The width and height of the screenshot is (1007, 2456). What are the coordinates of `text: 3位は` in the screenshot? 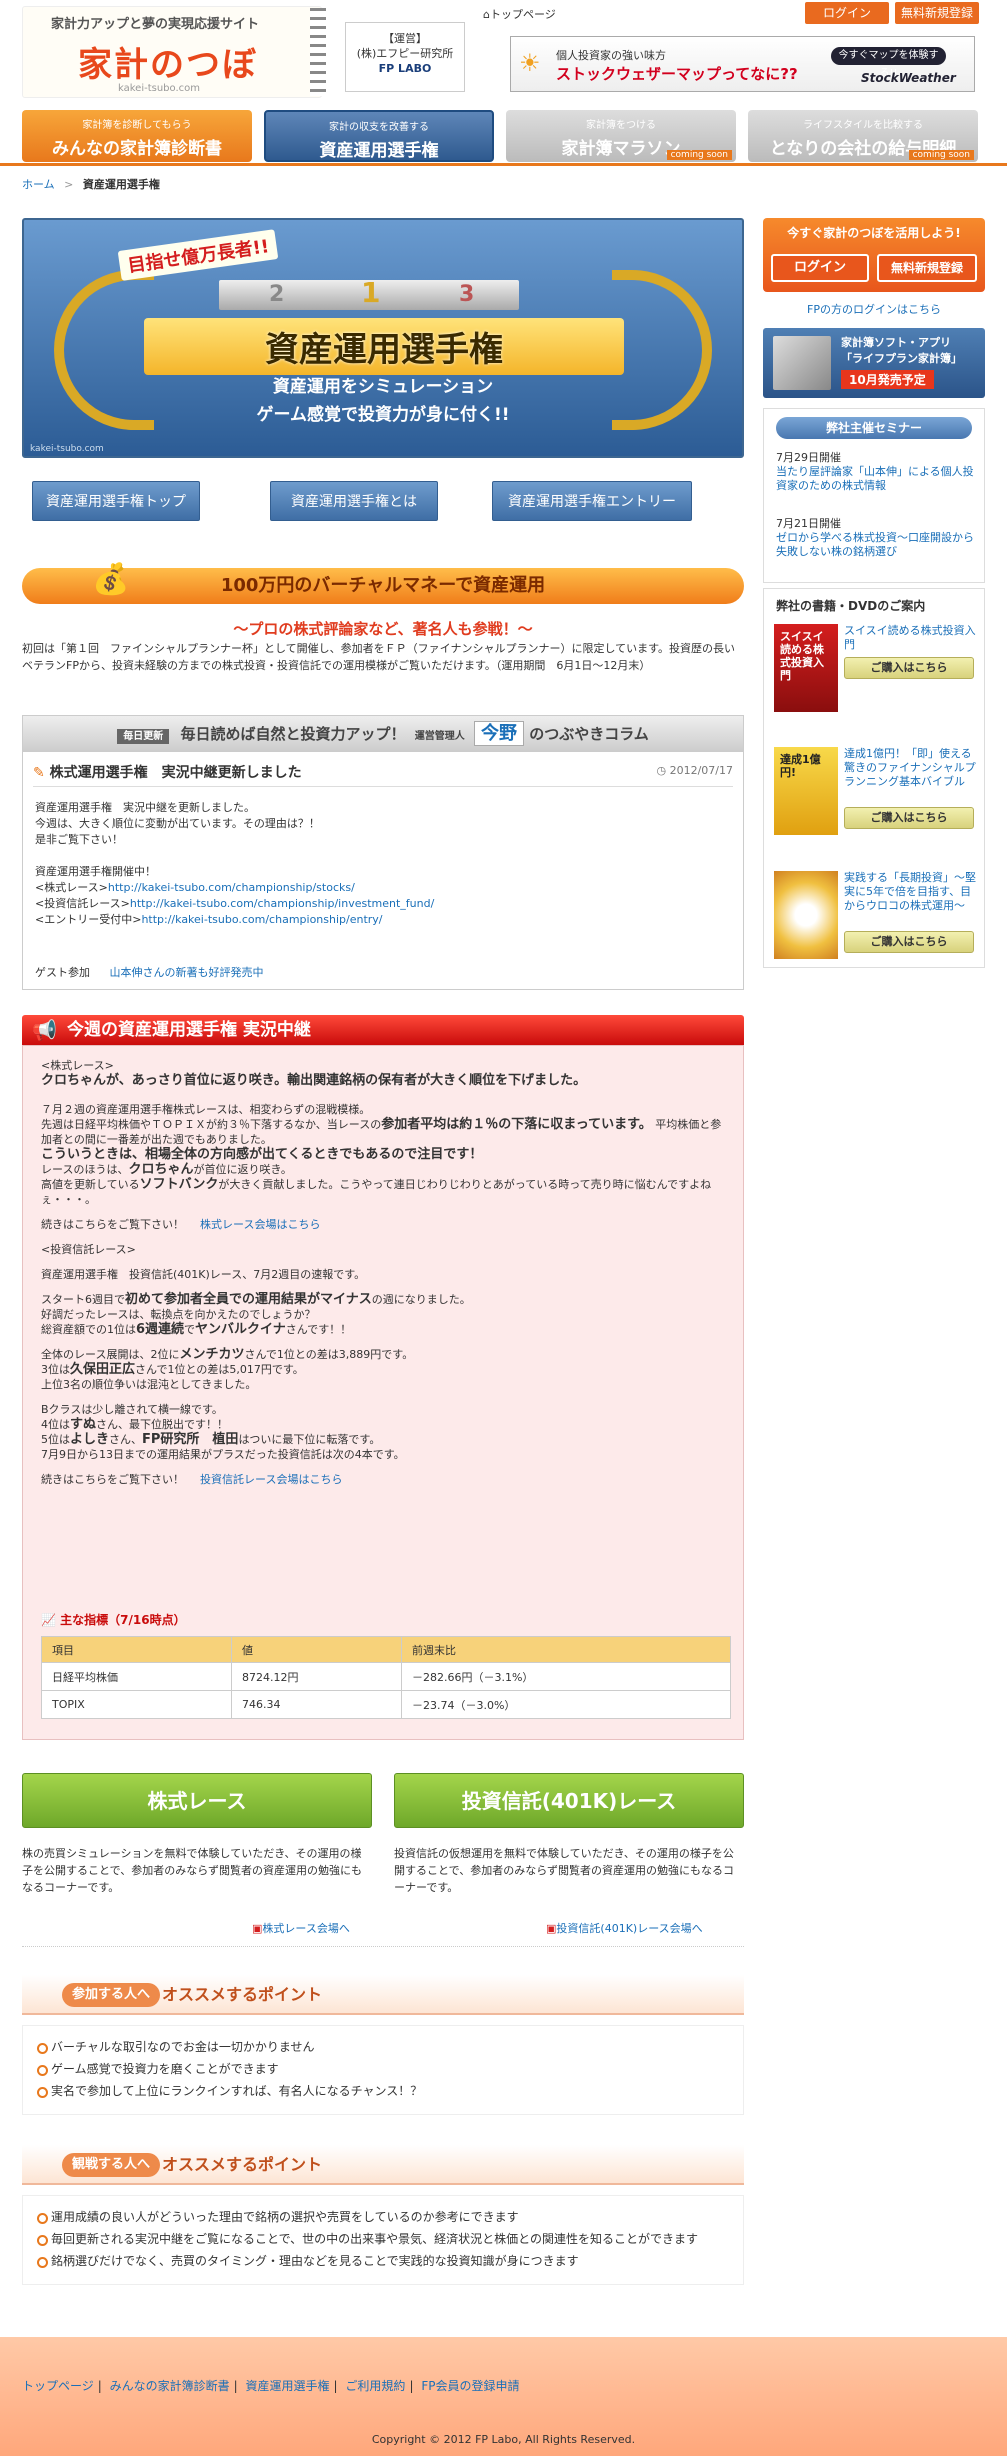 It's located at (55, 1369).